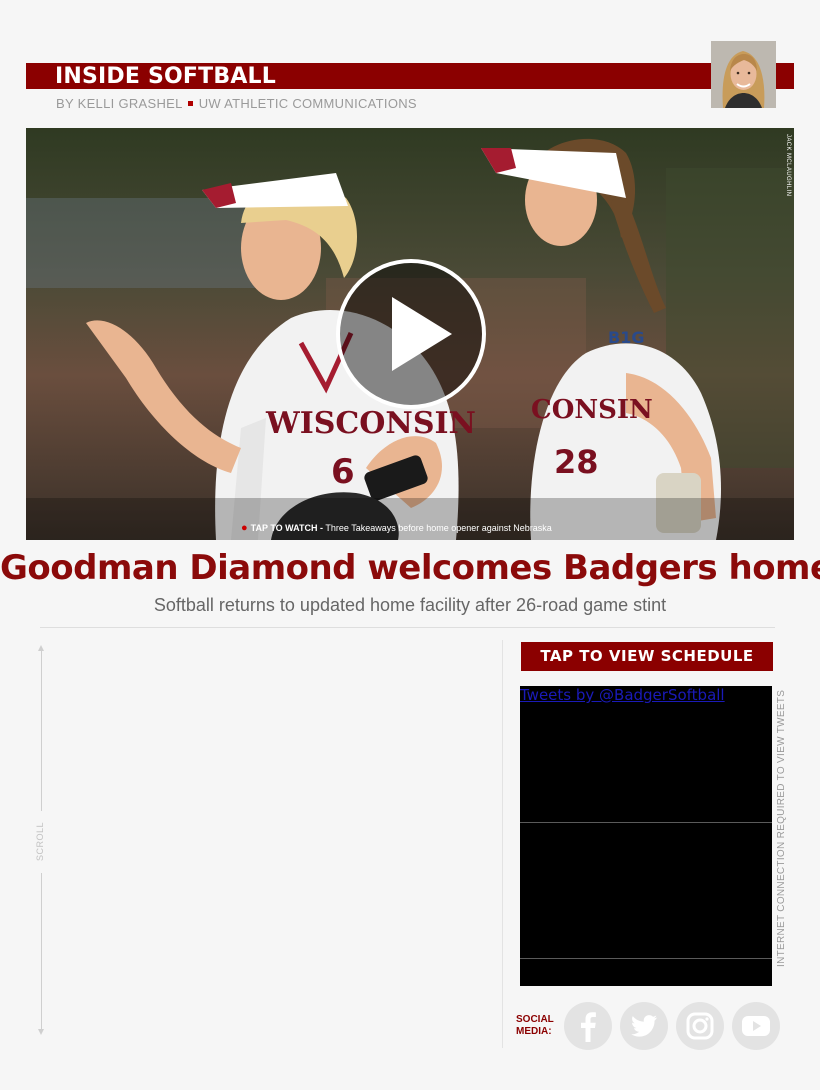 The image size is (820, 1090). Describe the element at coordinates (410, 568) in the screenshot. I see `article-headline: Goodman Diamond welcomes Badgers home` at that location.